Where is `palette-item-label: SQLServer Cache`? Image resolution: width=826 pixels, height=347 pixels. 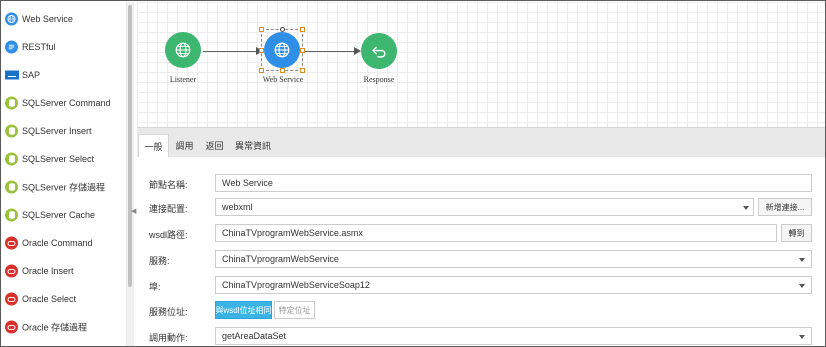
palette-item-label: SQLServer Cache is located at coordinates (59, 215).